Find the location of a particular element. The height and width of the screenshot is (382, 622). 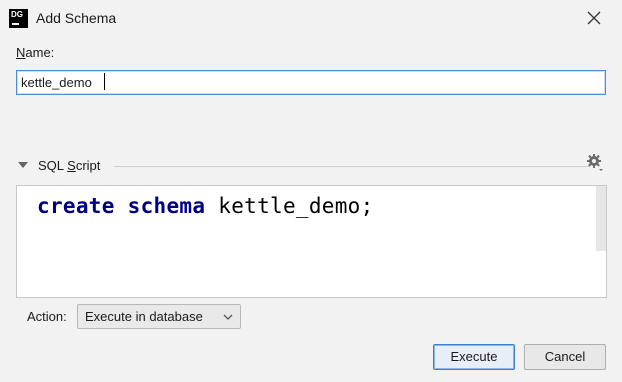

section-divider is located at coordinates (352, 166).